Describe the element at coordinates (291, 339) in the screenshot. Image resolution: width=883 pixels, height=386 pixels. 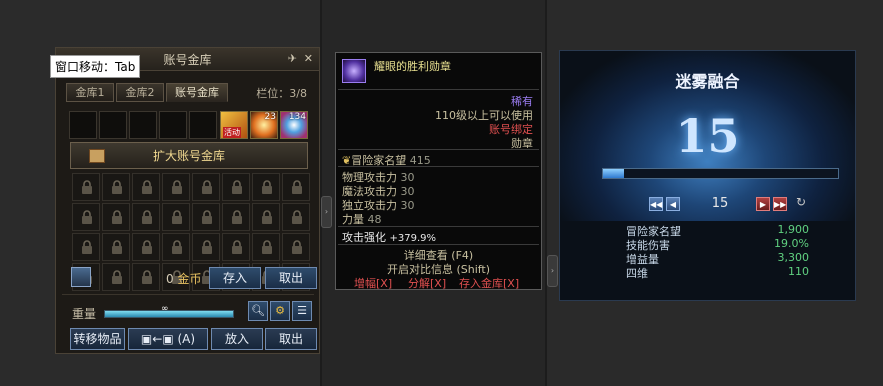
I see `take-out-button: 取出` at that location.